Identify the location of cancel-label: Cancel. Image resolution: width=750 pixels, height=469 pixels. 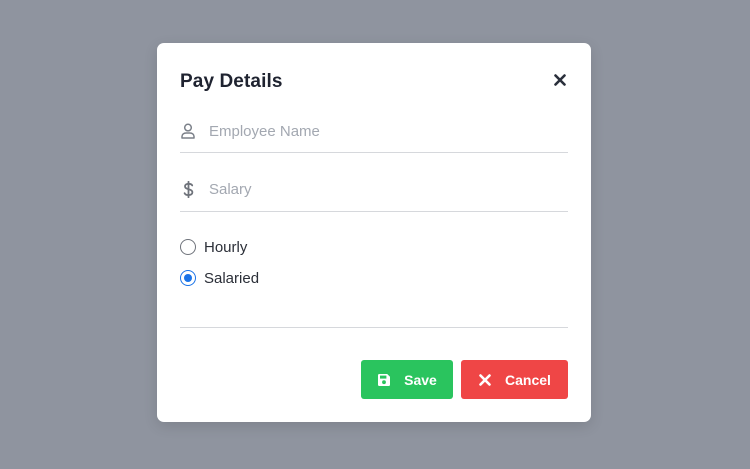
(528, 379).